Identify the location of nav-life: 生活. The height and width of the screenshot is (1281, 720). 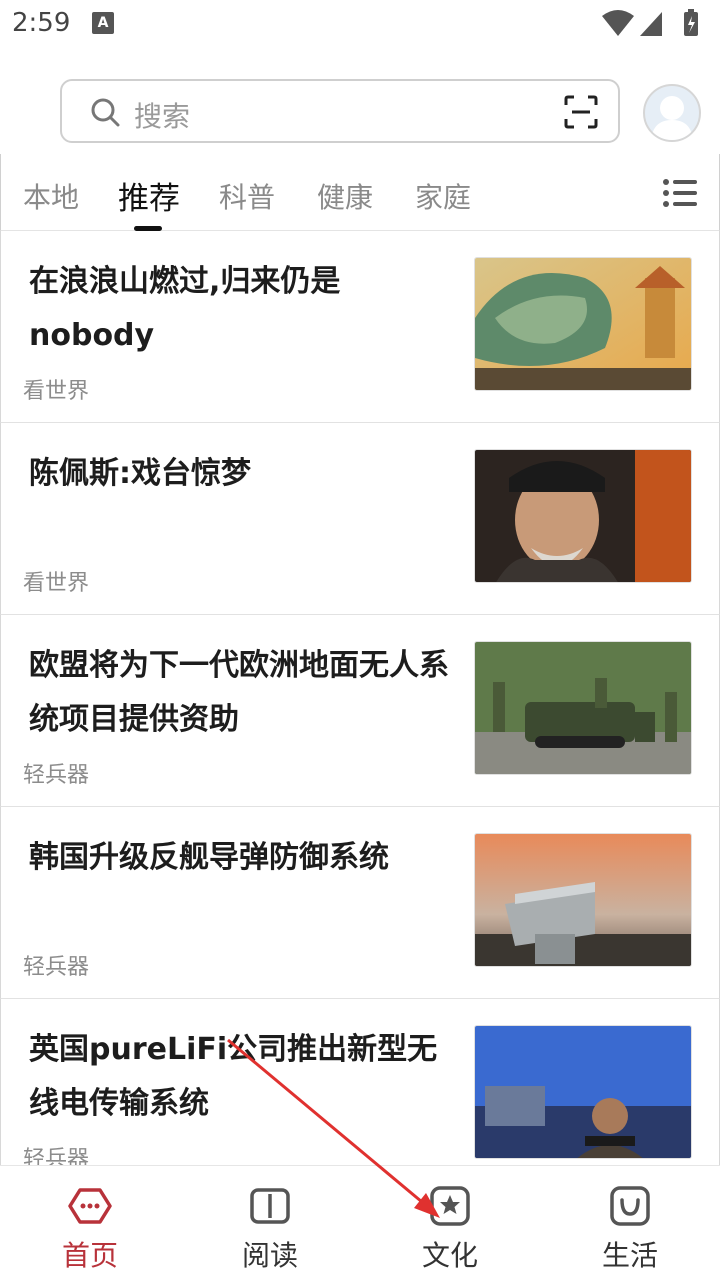
(630, 1223).